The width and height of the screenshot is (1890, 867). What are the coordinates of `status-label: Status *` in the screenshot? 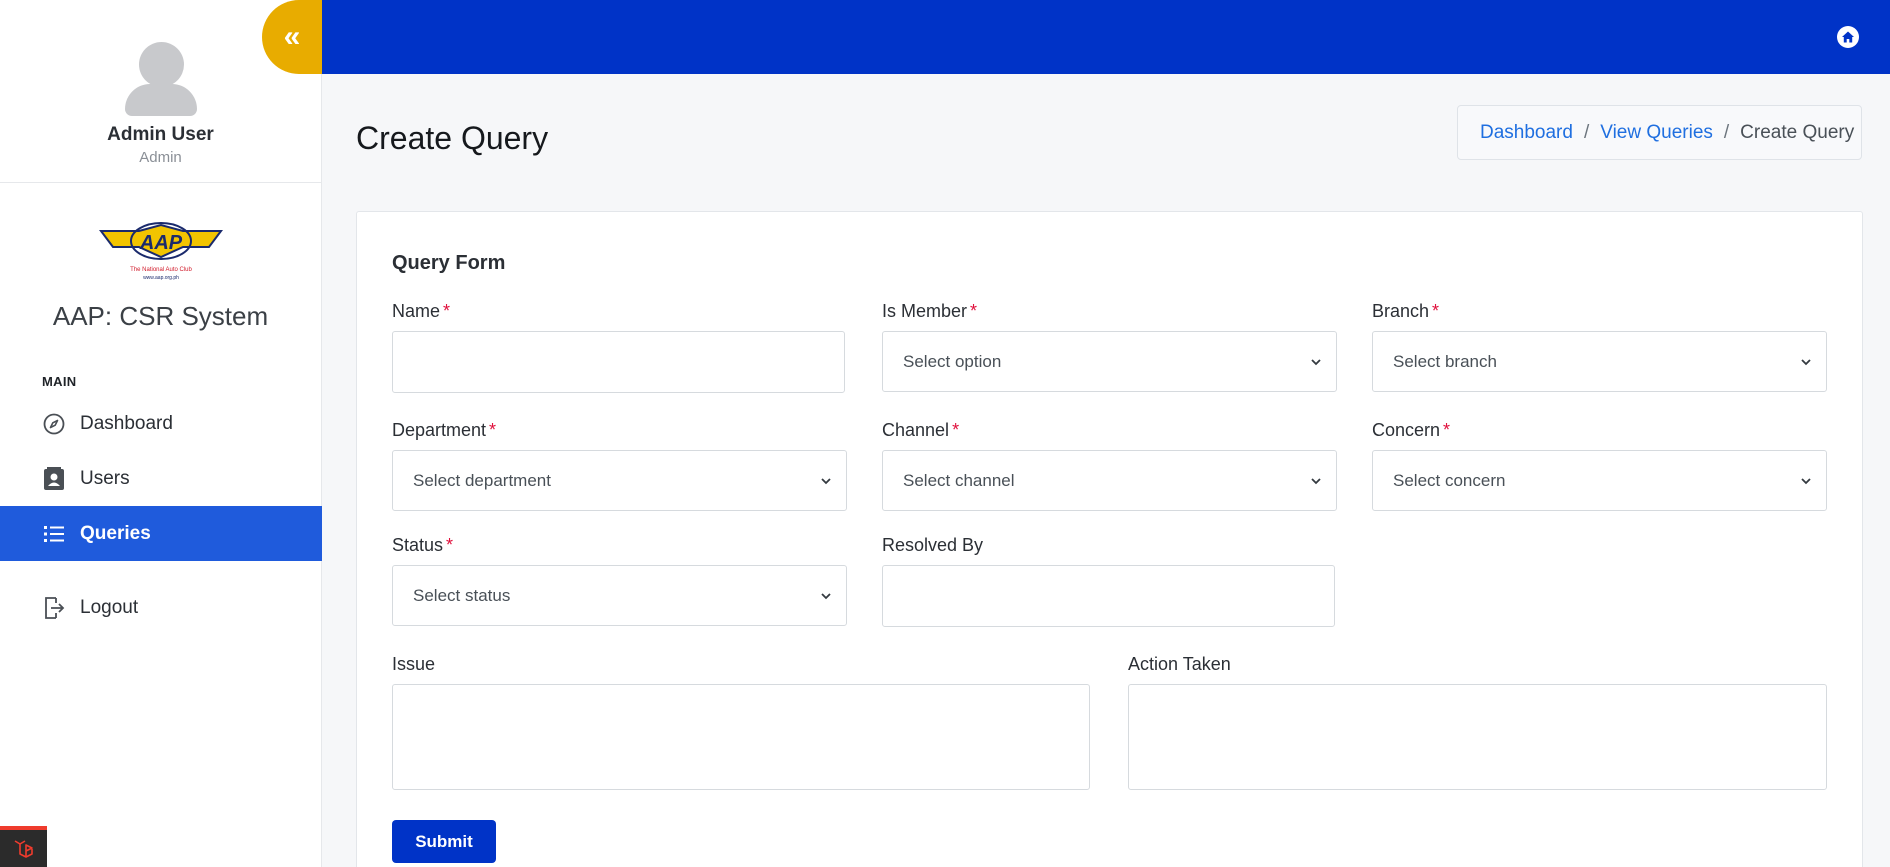 It's located at (423, 545).